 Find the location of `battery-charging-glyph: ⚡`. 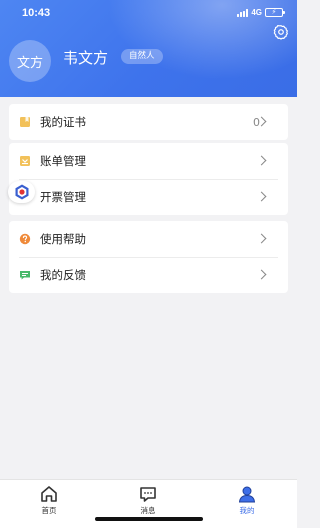

battery-charging-glyph: ⚡ is located at coordinates (274, 12).